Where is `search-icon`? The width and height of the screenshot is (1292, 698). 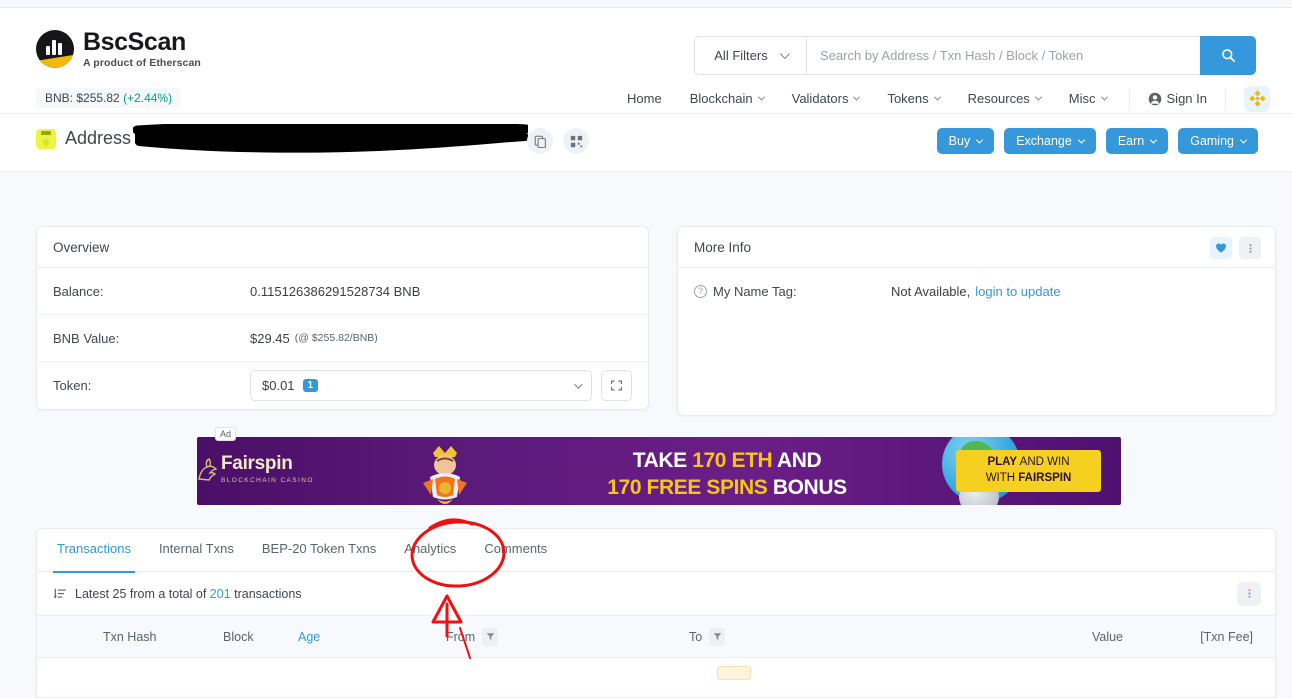 search-icon is located at coordinates (1228, 56).